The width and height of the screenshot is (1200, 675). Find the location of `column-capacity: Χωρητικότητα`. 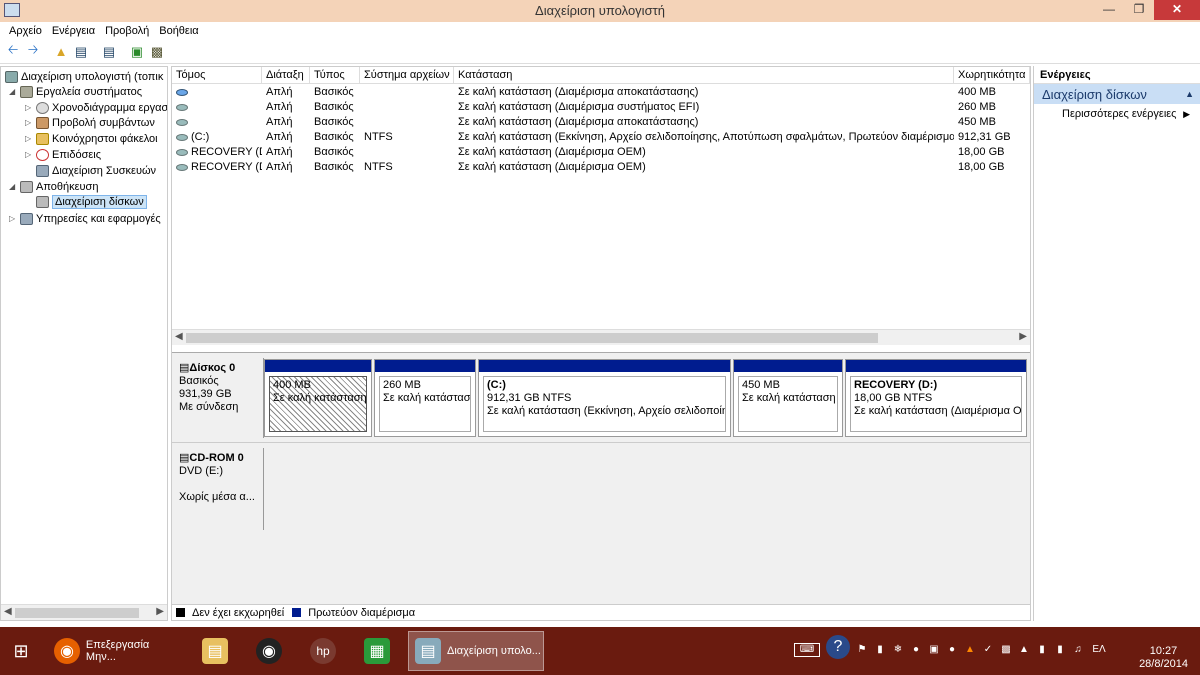

column-capacity: Χωρητικότητα is located at coordinates (992, 75).